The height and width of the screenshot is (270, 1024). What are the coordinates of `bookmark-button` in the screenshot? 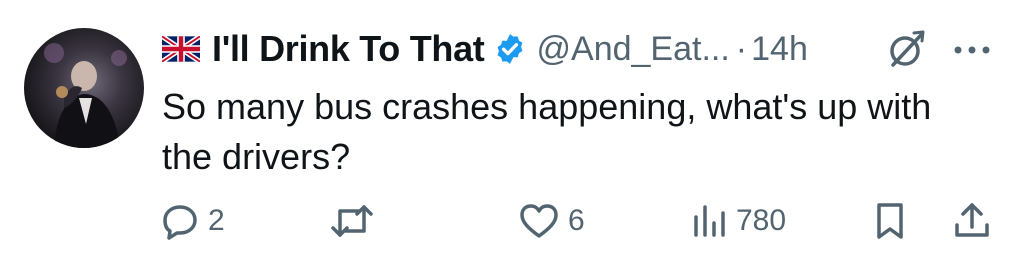 It's located at (890, 221).